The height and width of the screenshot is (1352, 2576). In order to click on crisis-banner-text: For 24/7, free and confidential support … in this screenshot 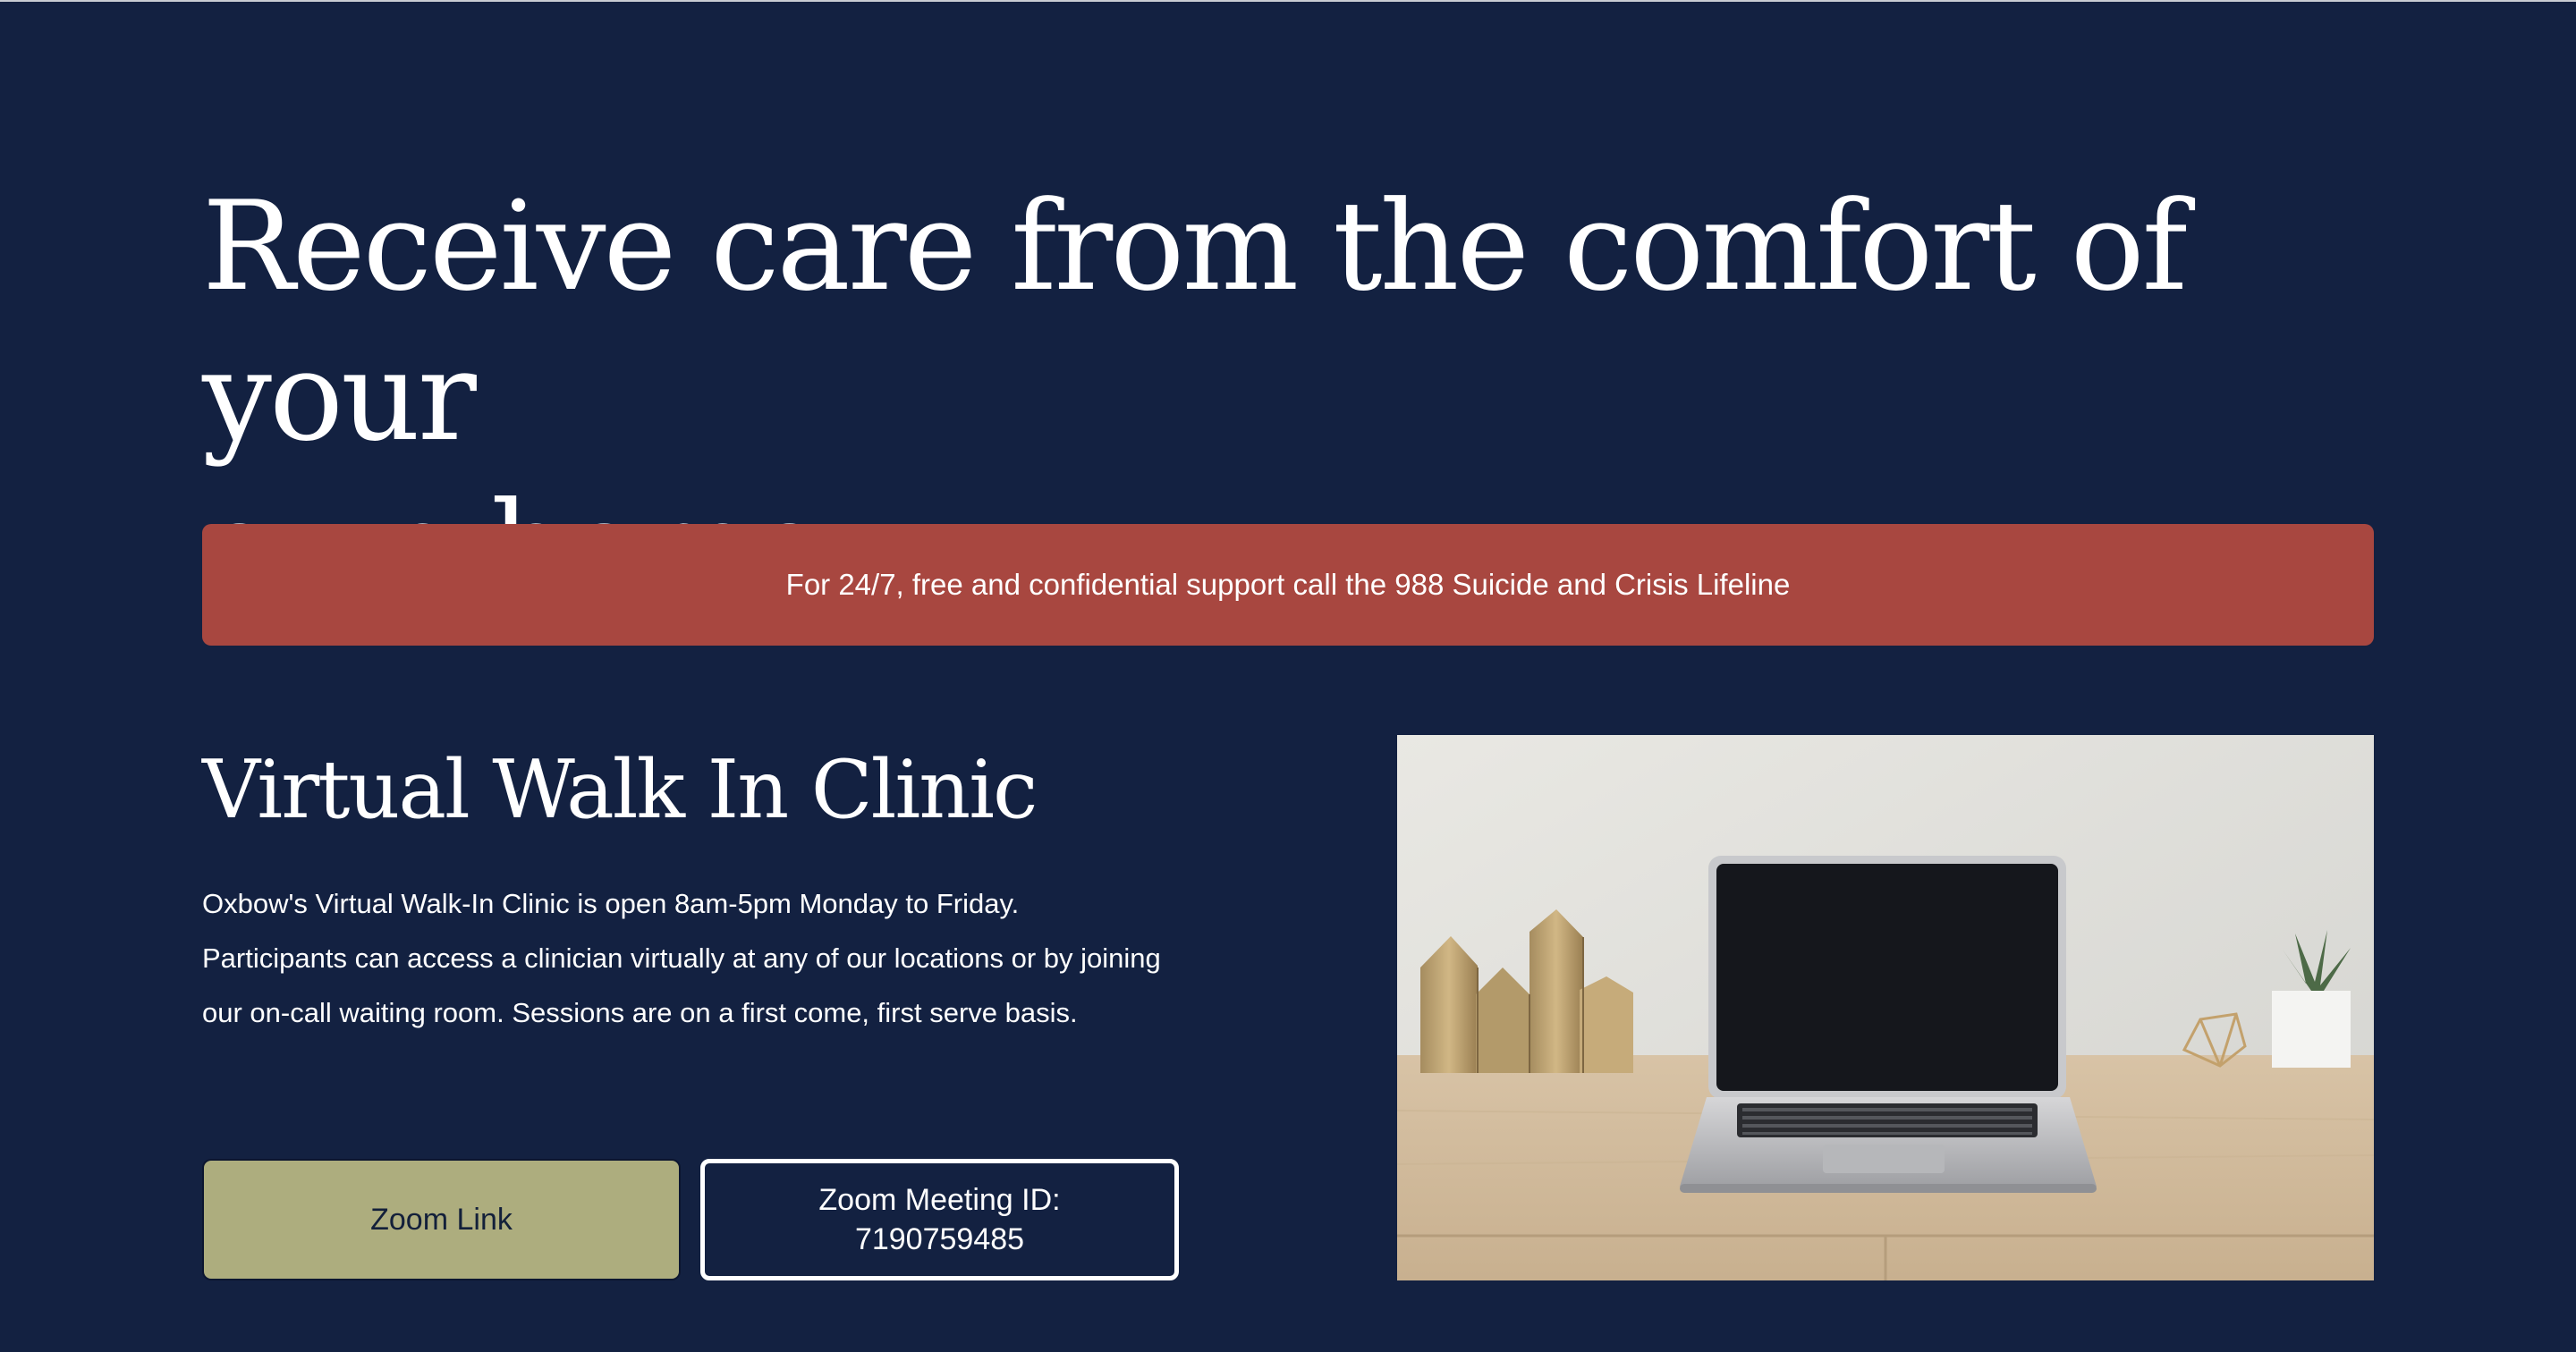, I will do `click(1288, 584)`.